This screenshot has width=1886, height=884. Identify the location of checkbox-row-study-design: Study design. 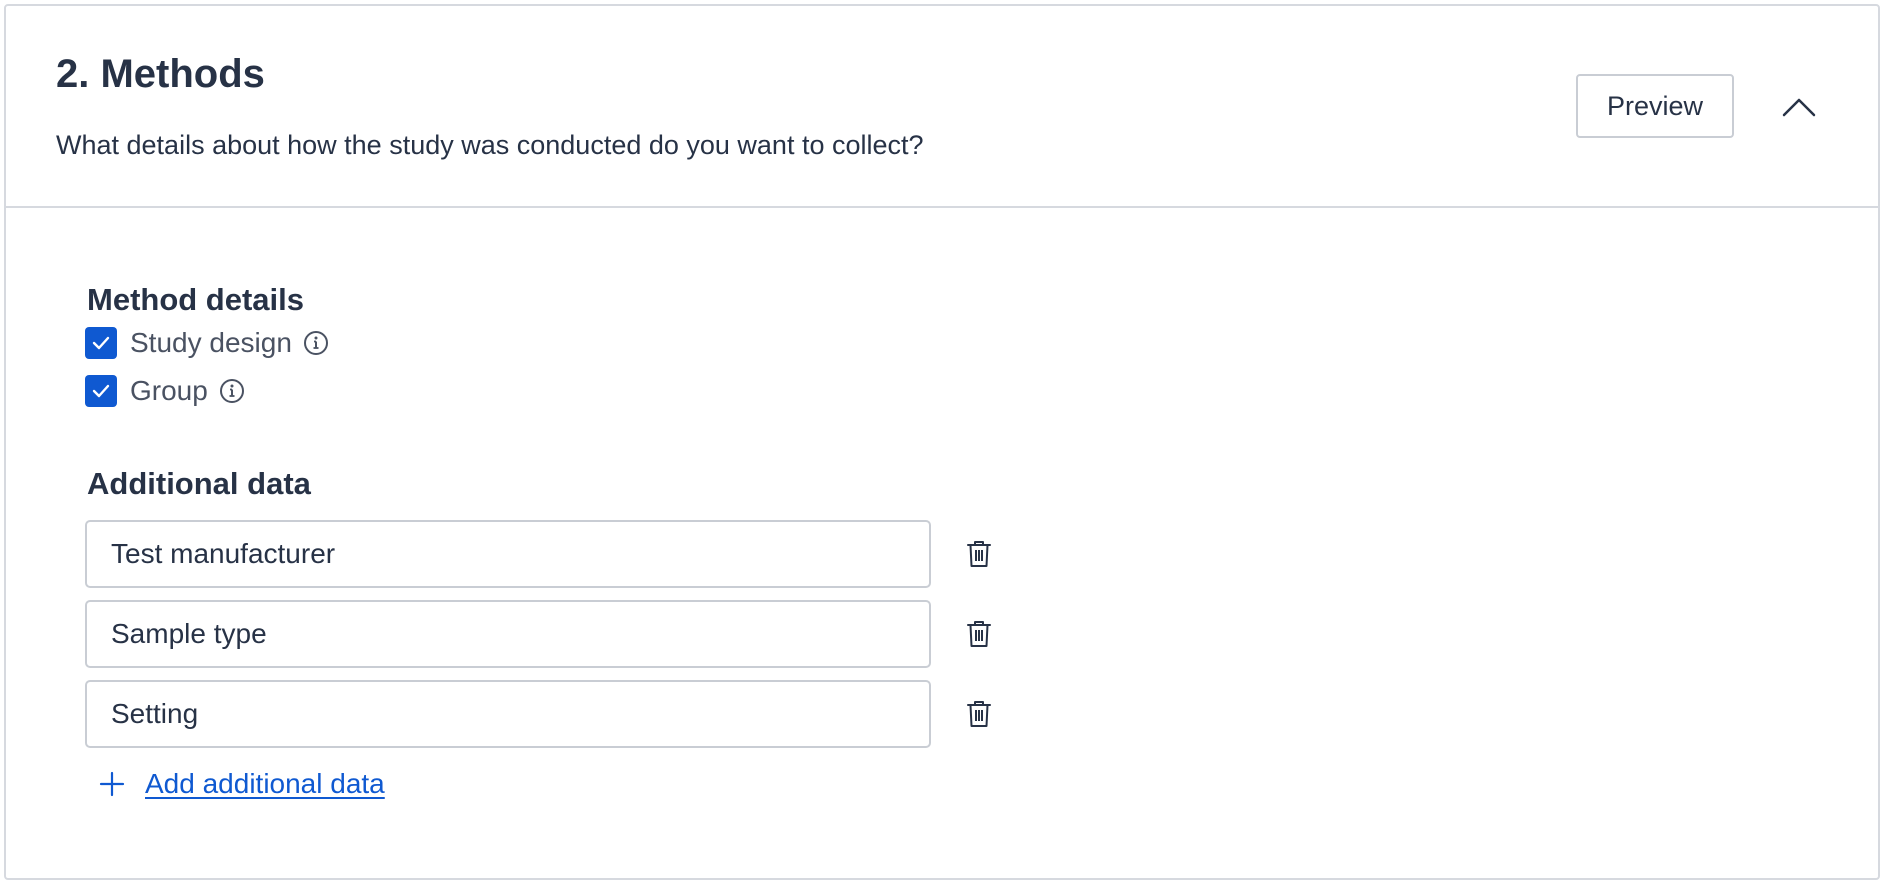
(207, 343).